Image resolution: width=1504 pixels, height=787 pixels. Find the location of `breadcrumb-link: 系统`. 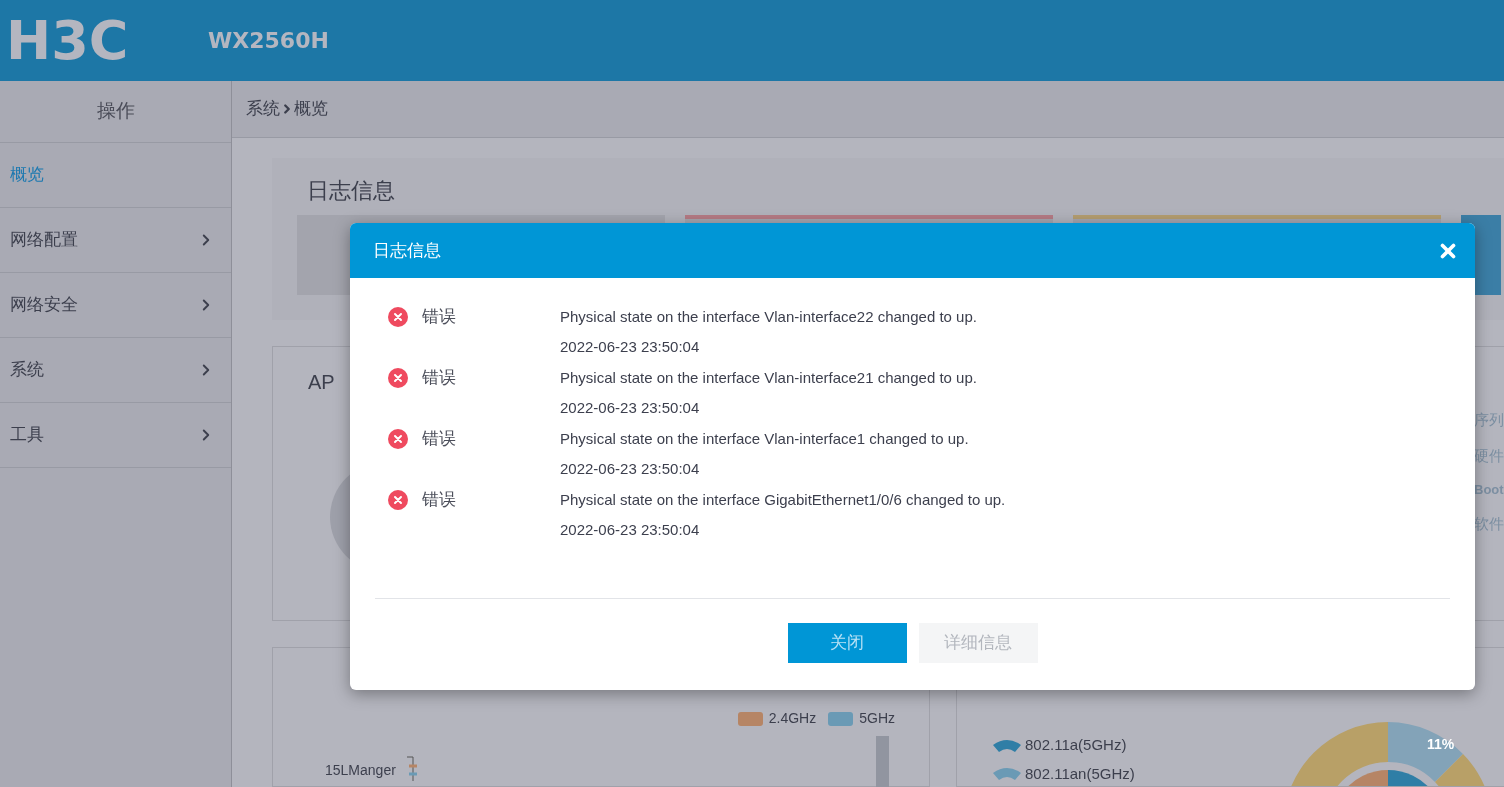

breadcrumb-link: 系统 is located at coordinates (263, 109).